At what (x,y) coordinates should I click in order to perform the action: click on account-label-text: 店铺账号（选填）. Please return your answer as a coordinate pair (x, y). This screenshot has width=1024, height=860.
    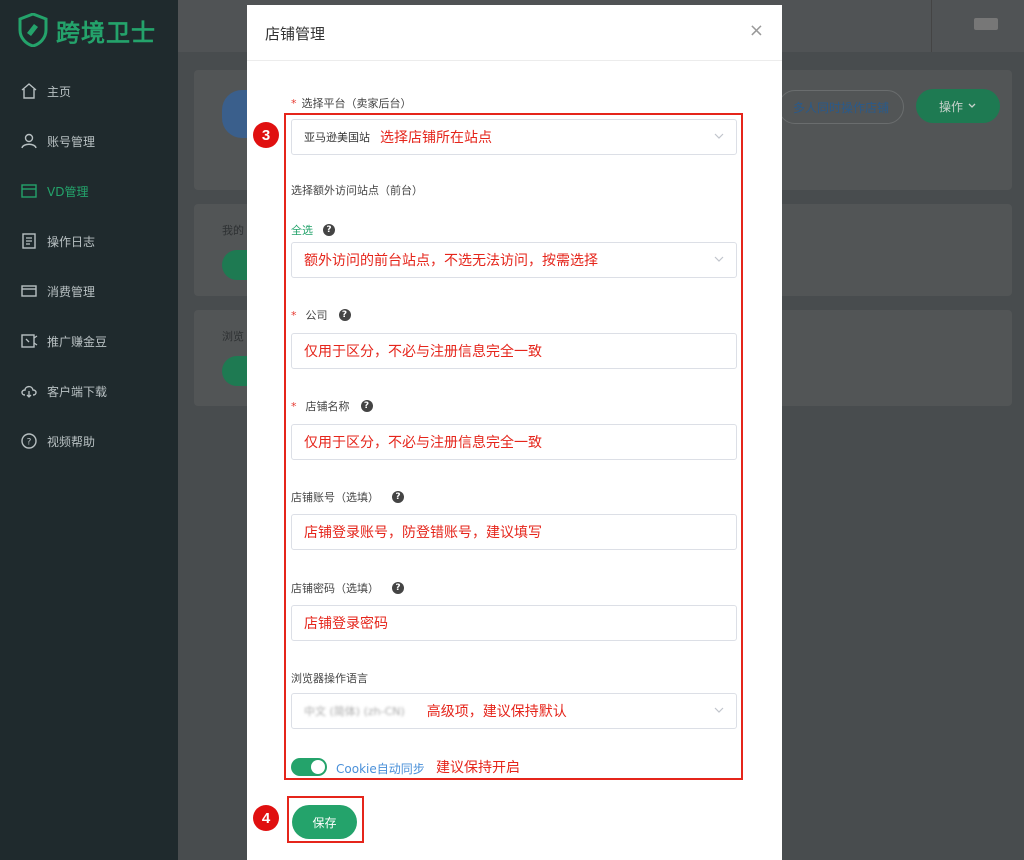
    Looking at the image, I should click on (335, 497).